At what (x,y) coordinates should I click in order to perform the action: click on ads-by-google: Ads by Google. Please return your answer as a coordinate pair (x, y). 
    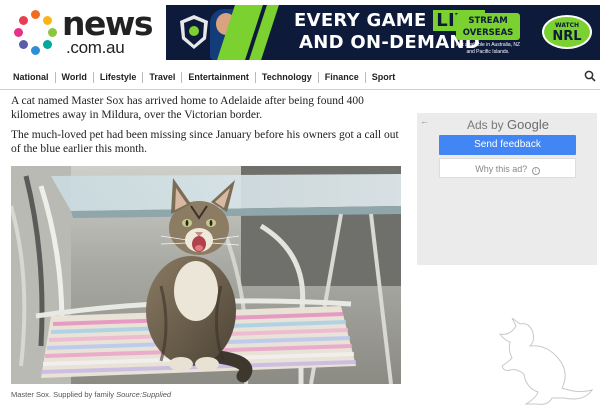
    Looking at the image, I should click on (508, 124).